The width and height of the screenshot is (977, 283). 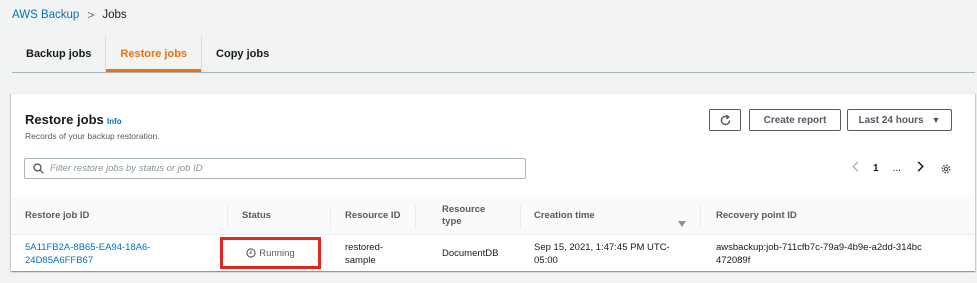 What do you see at coordinates (38, 168) in the screenshot?
I see `search-icon` at bounding box center [38, 168].